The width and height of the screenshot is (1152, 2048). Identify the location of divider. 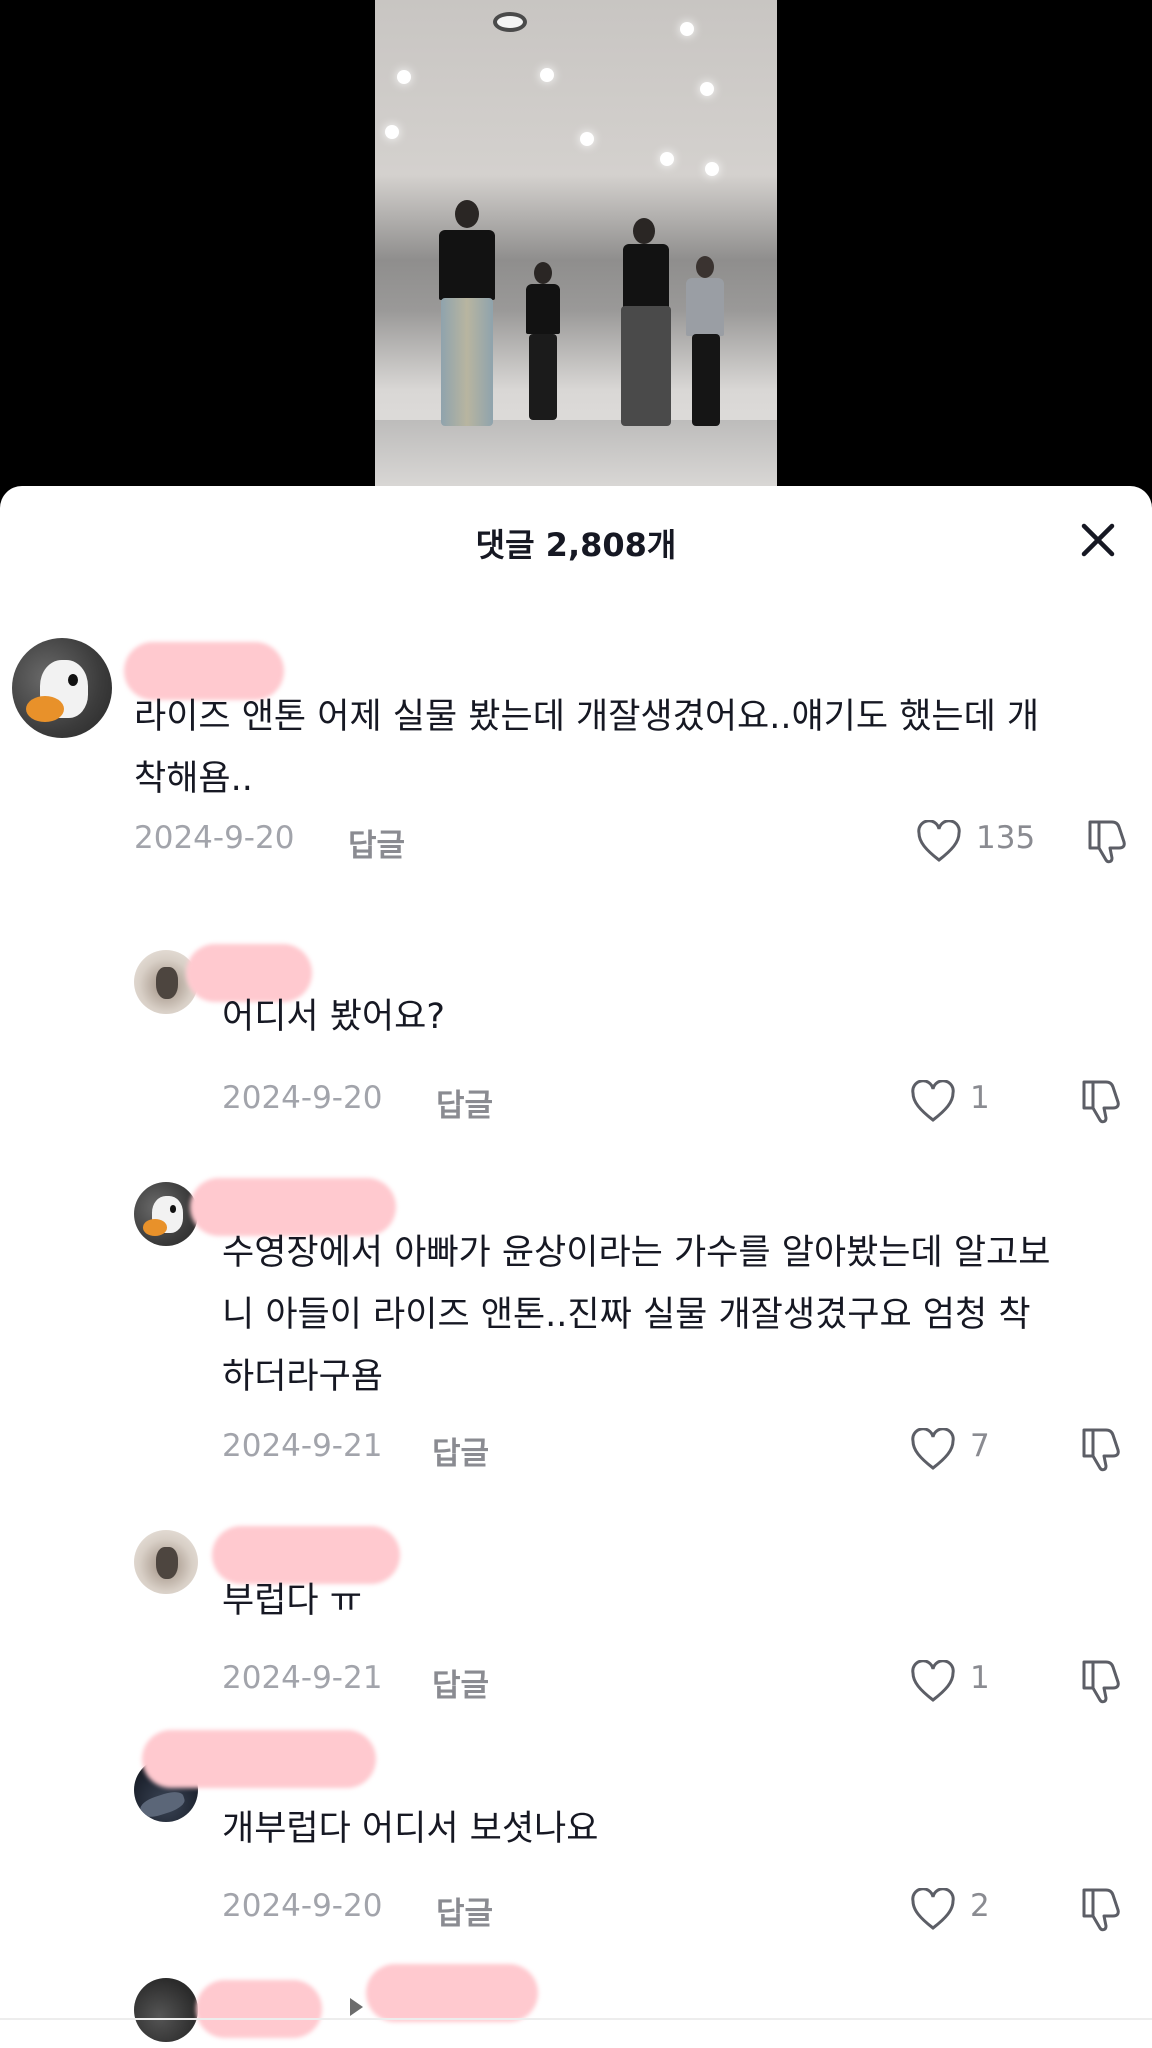
(576, 2019).